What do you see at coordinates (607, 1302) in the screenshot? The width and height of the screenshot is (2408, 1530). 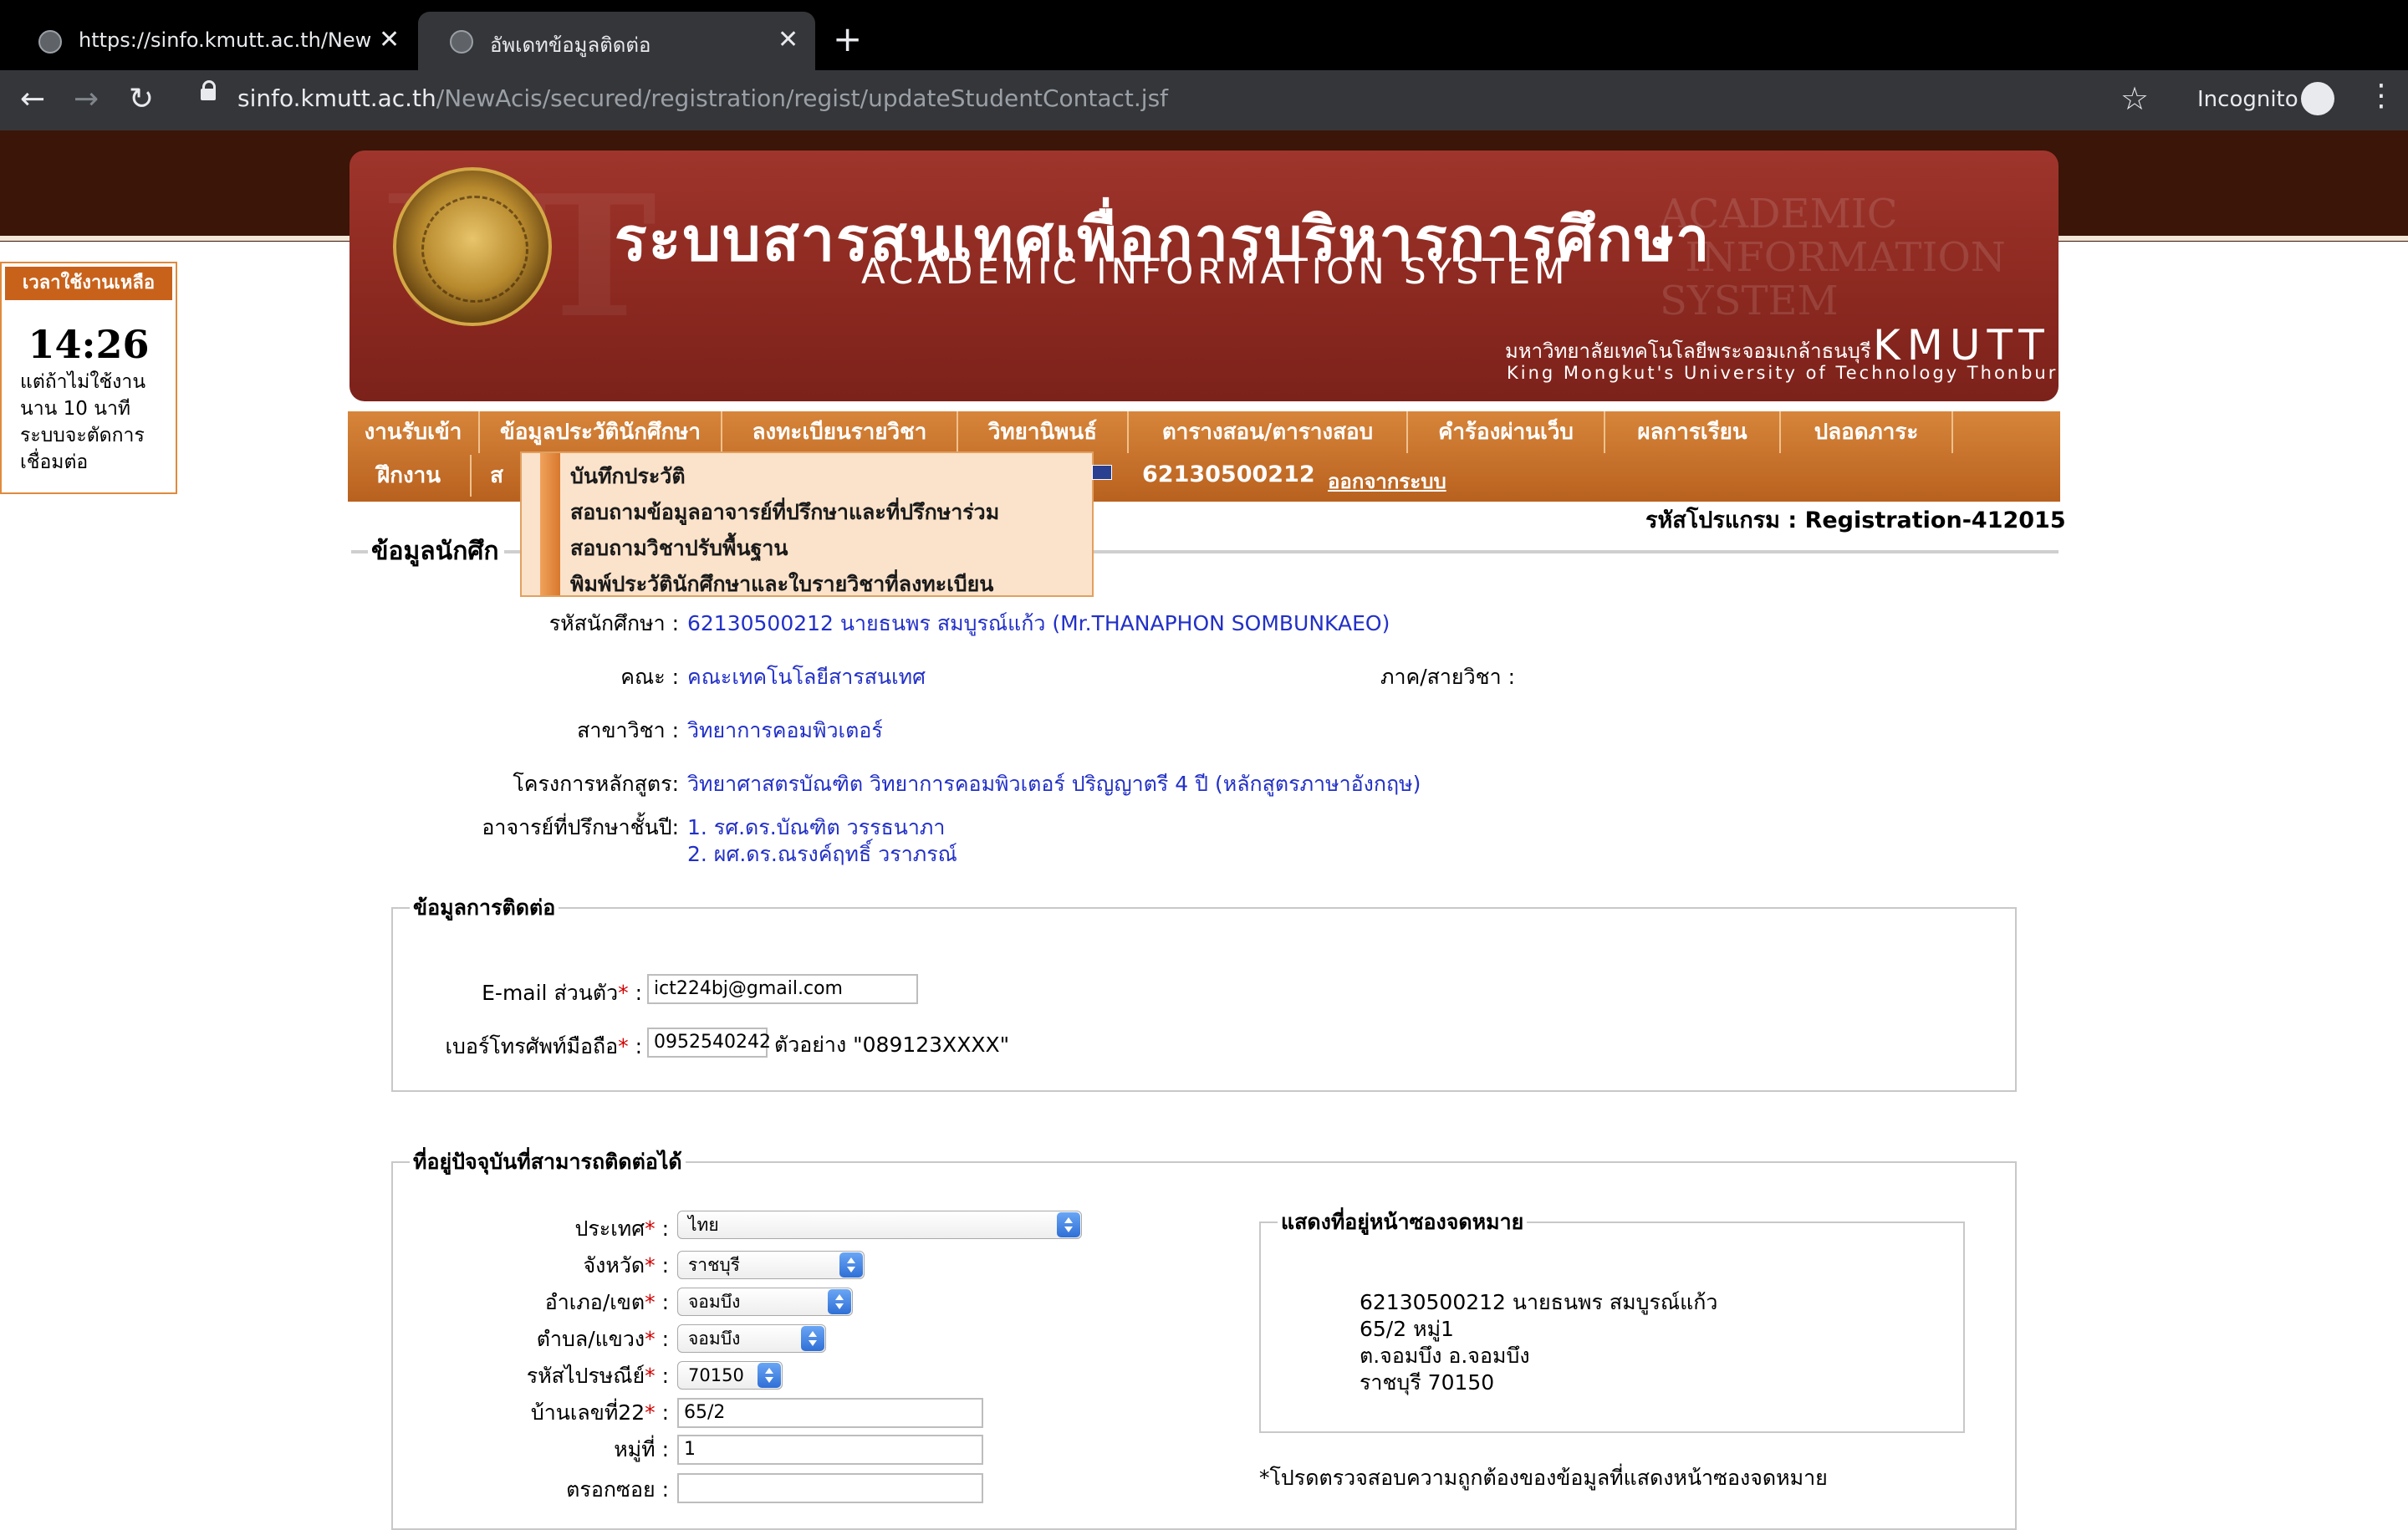 I see `district-label: อำเภอ/เขต* :` at bounding box center [607, 1302].